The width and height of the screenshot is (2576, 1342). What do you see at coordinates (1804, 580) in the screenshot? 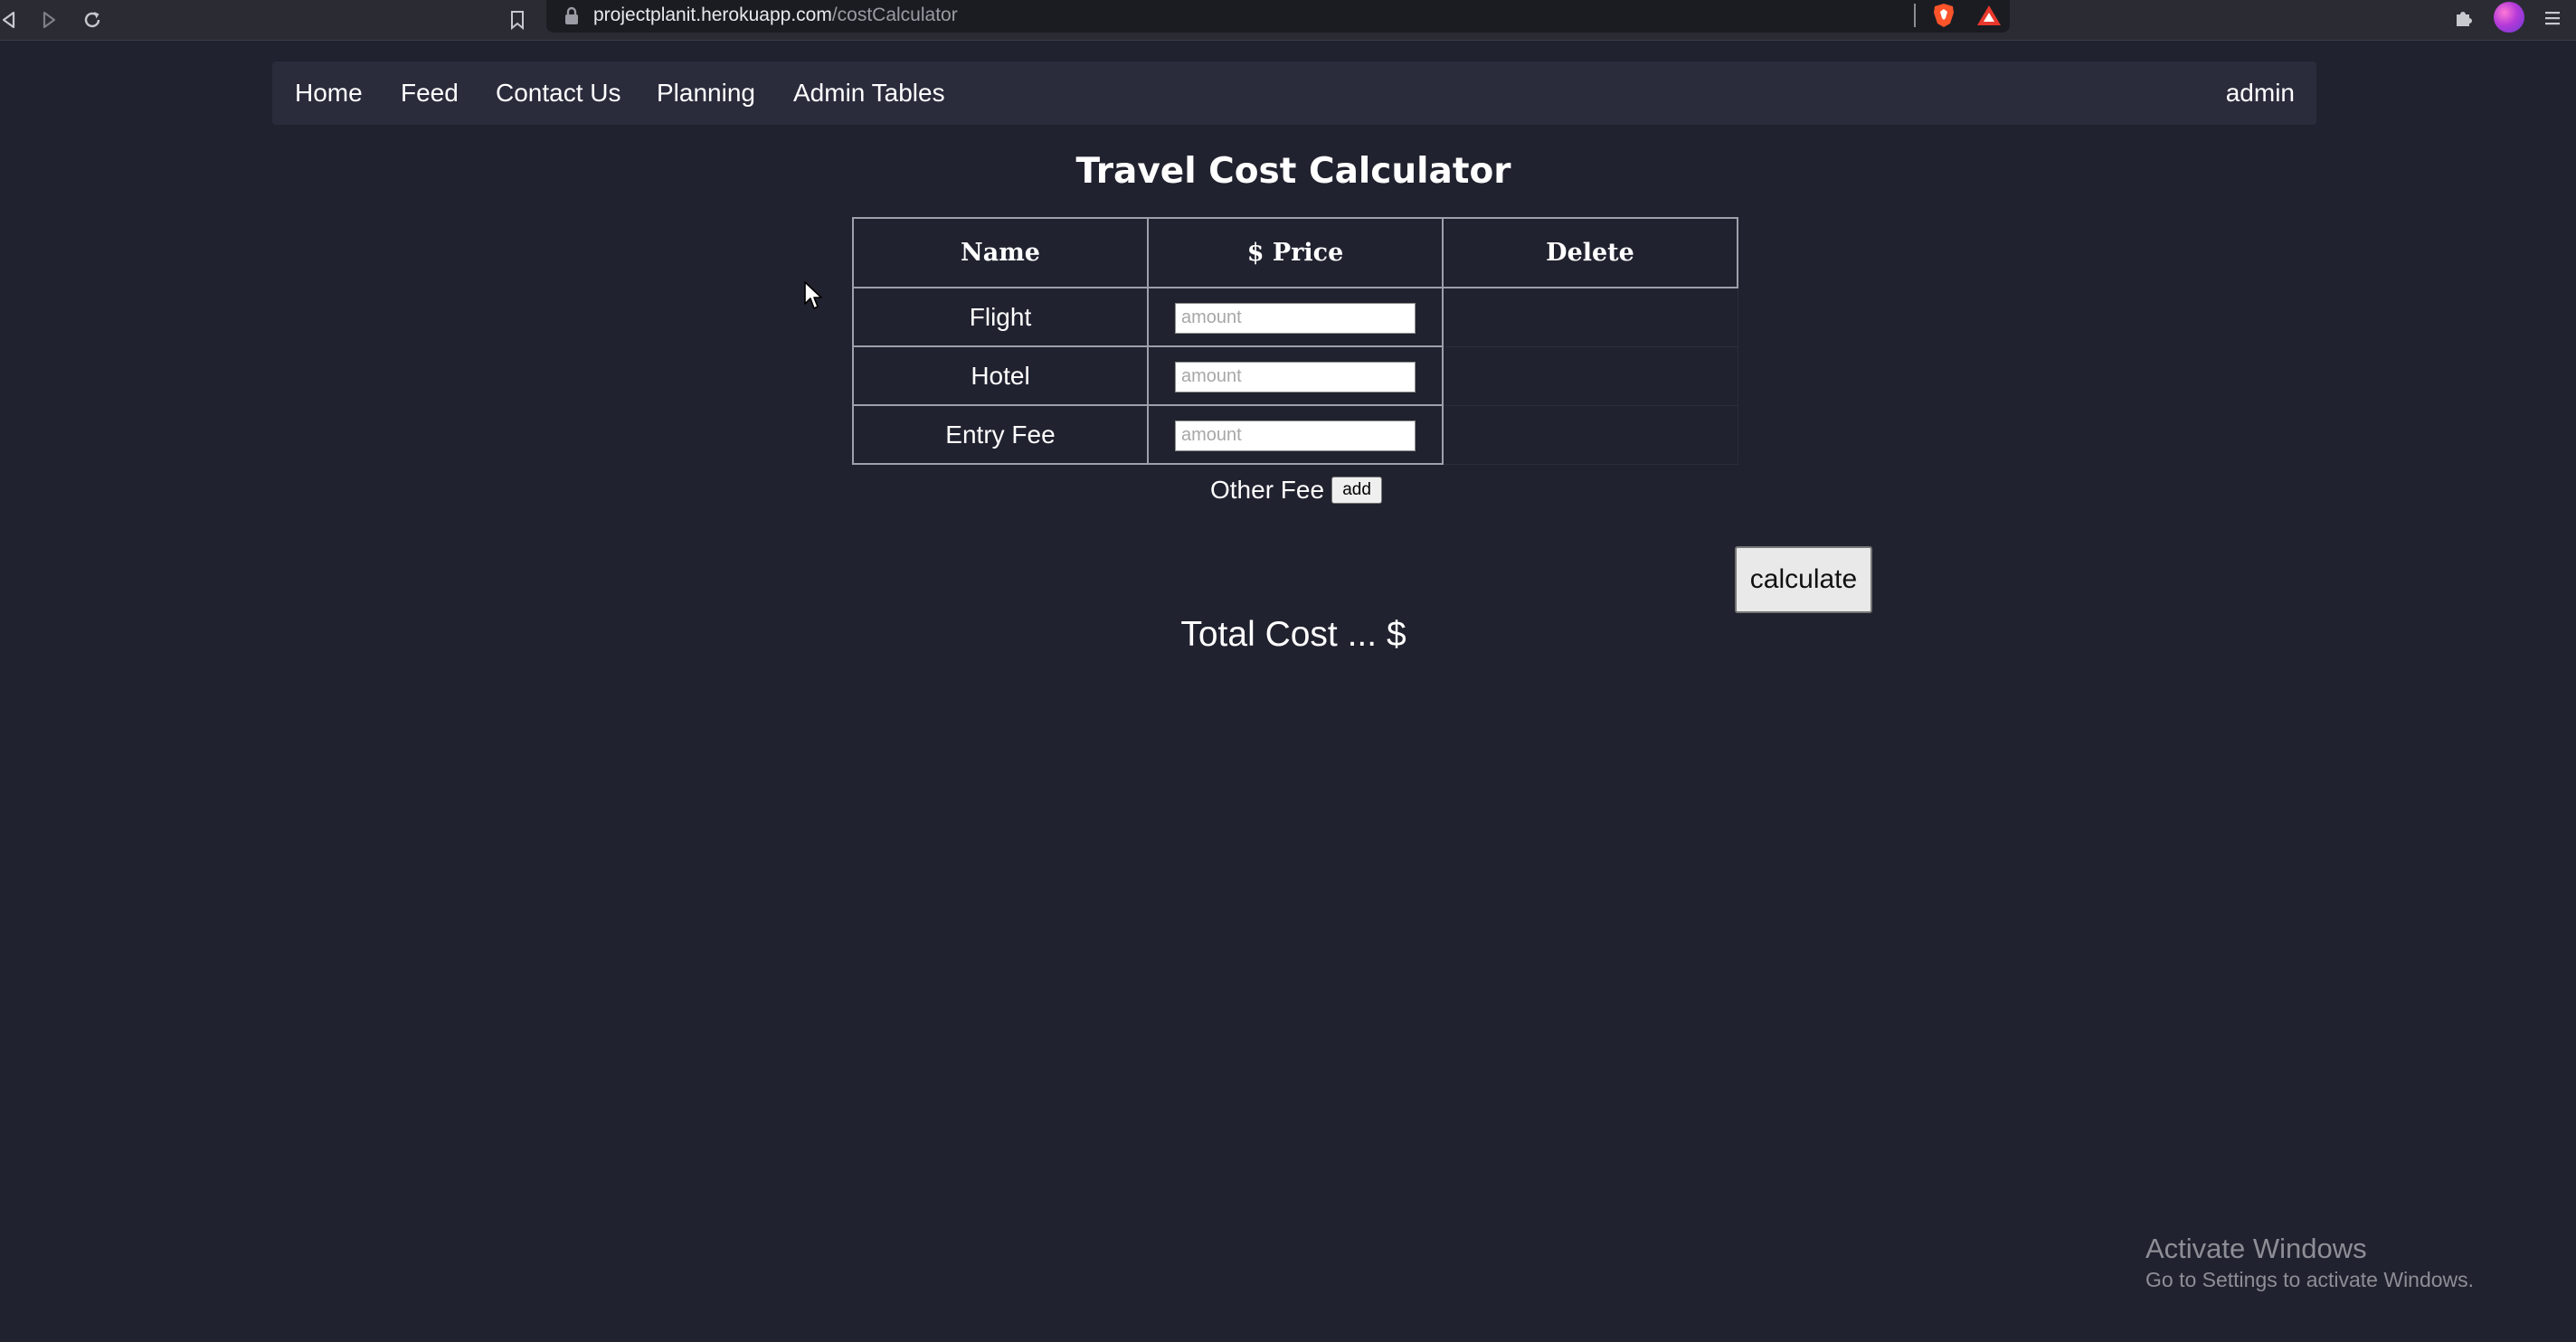
I see `calculate-button: calculate` at bounding box center [1804, 580].